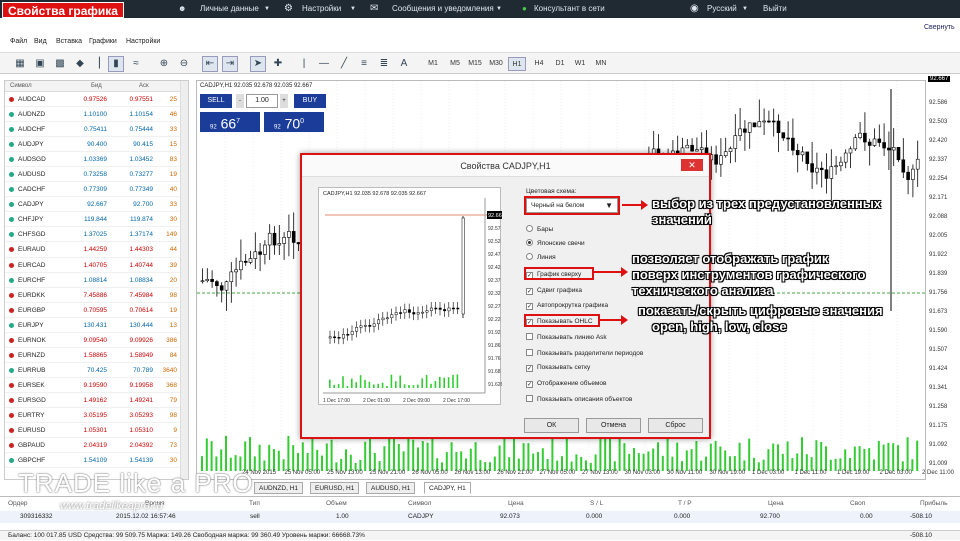 The height and width of the screenshot is (541, 960). I want to click on auto-trade-icon: ◆, so click(80, 64).